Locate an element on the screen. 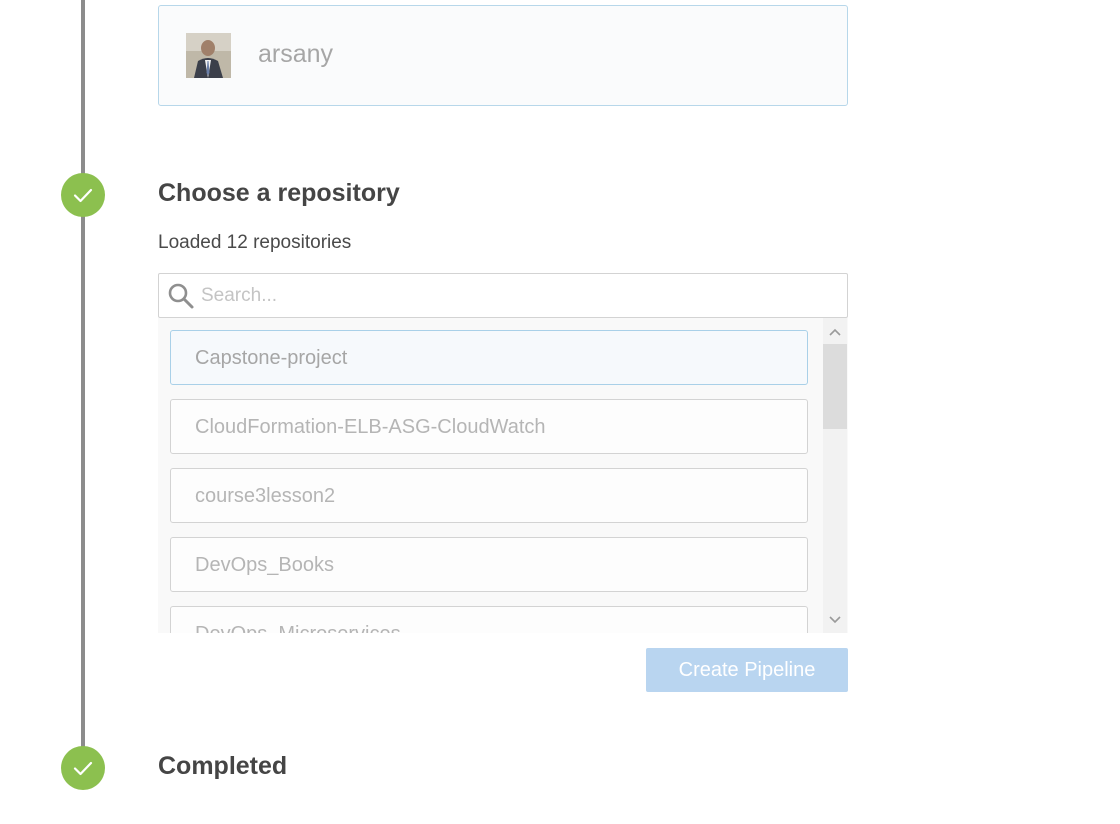 The image size is (1120, 824). scroll-up-chevron-icon is located at coordinates (835, 332).